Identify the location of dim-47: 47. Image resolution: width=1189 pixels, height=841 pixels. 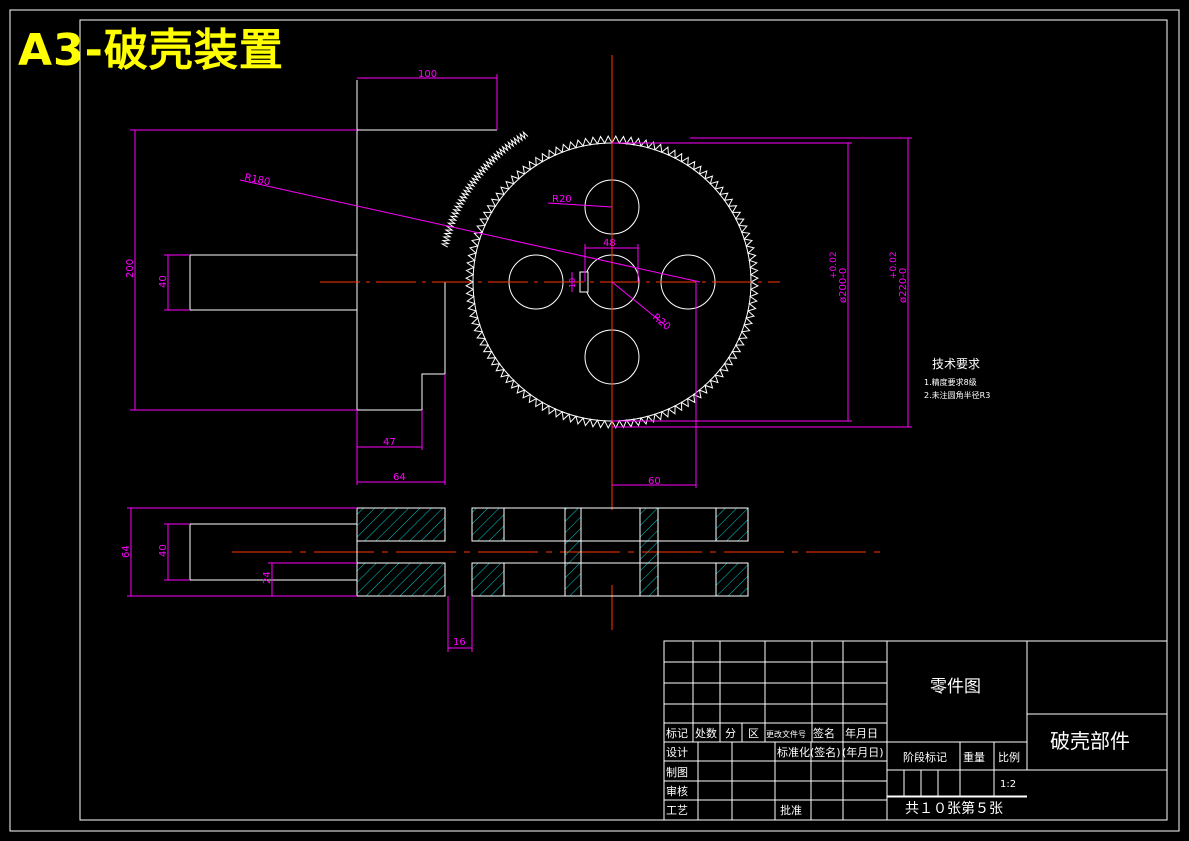
(389, 442).